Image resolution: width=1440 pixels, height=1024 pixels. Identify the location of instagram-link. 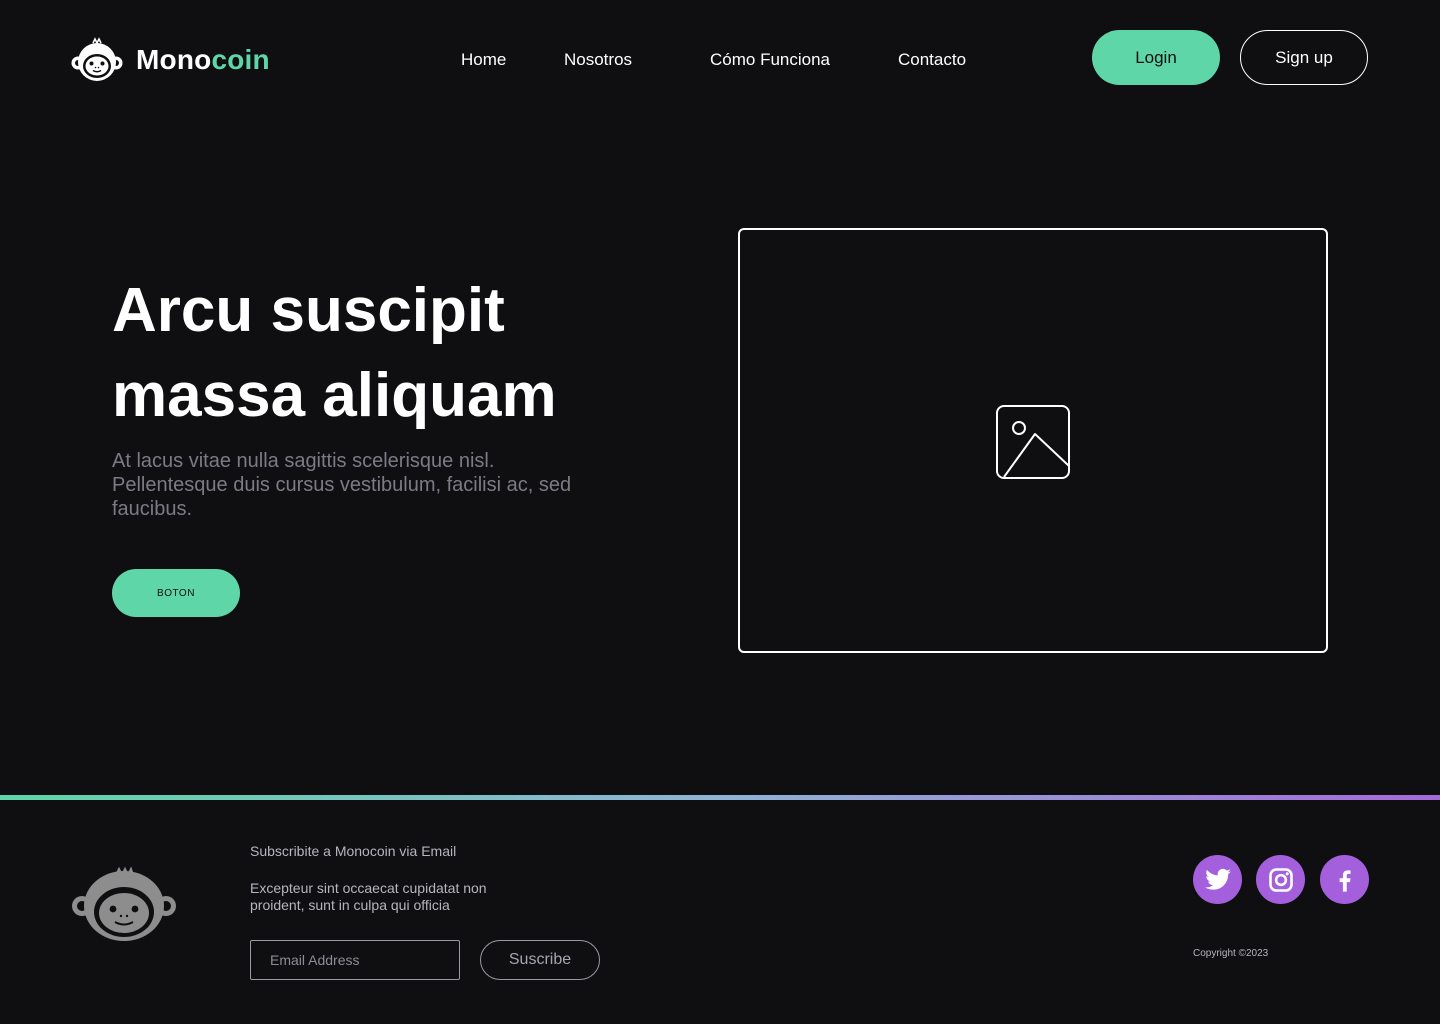
(1280, 879).